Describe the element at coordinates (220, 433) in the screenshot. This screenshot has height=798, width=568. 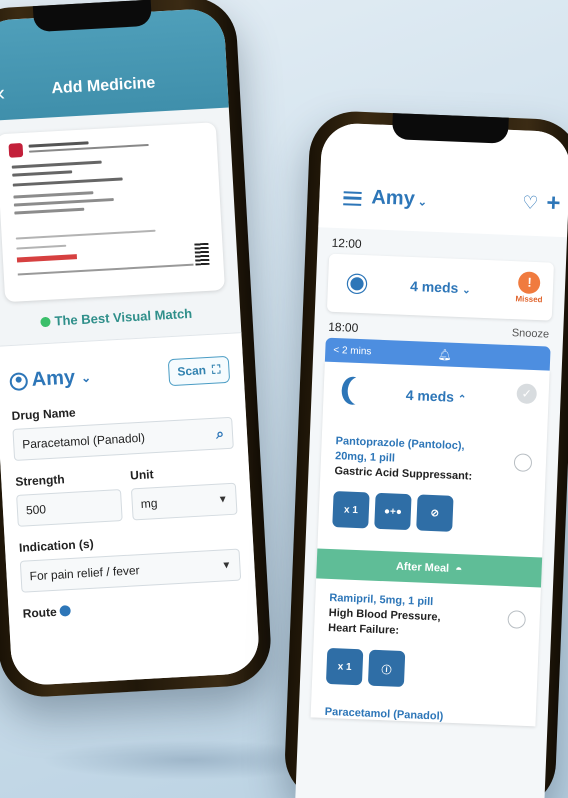
I see `search-icon: ⌕` at that location.